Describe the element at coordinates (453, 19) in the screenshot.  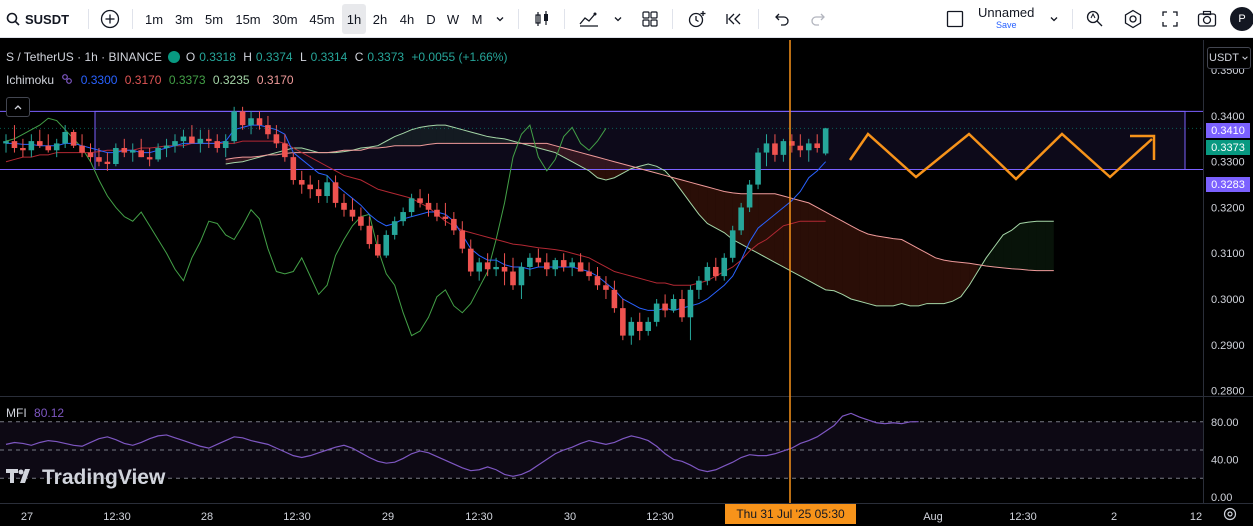
I see `timeframe-w: W` at that location.